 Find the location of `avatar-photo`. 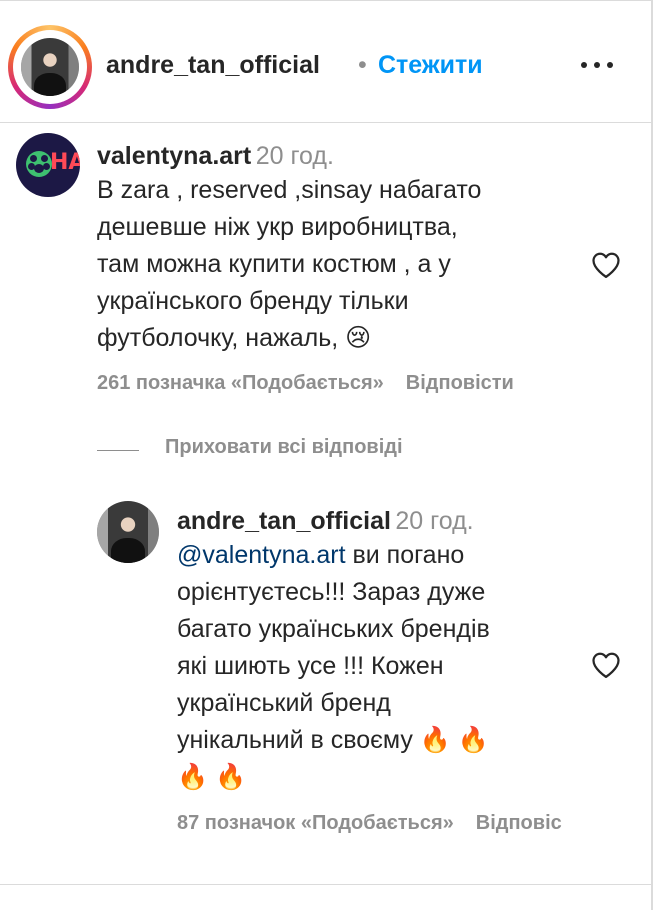

avatar-photo is located at coordinates (50, 67).